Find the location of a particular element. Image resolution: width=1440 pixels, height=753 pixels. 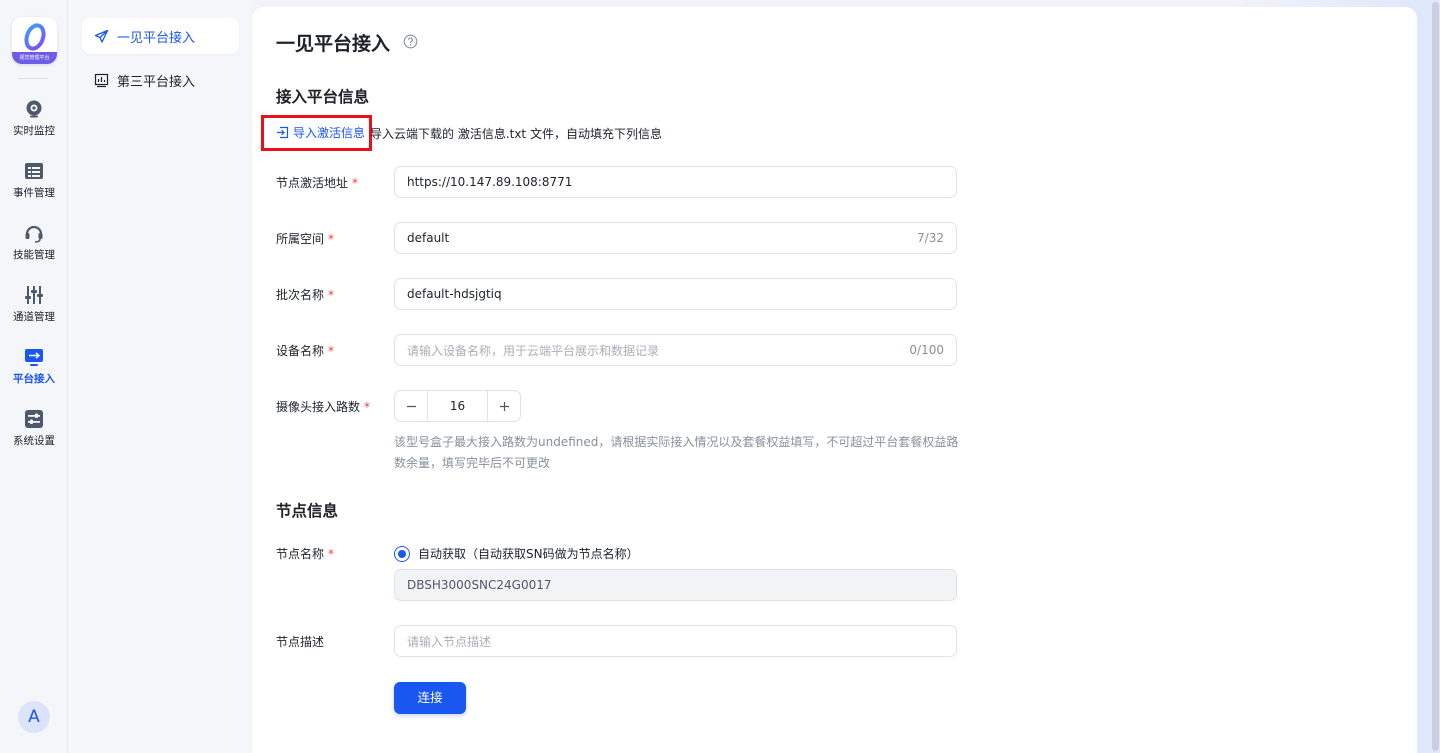

camera-icon is located at coordinates (34, 109).